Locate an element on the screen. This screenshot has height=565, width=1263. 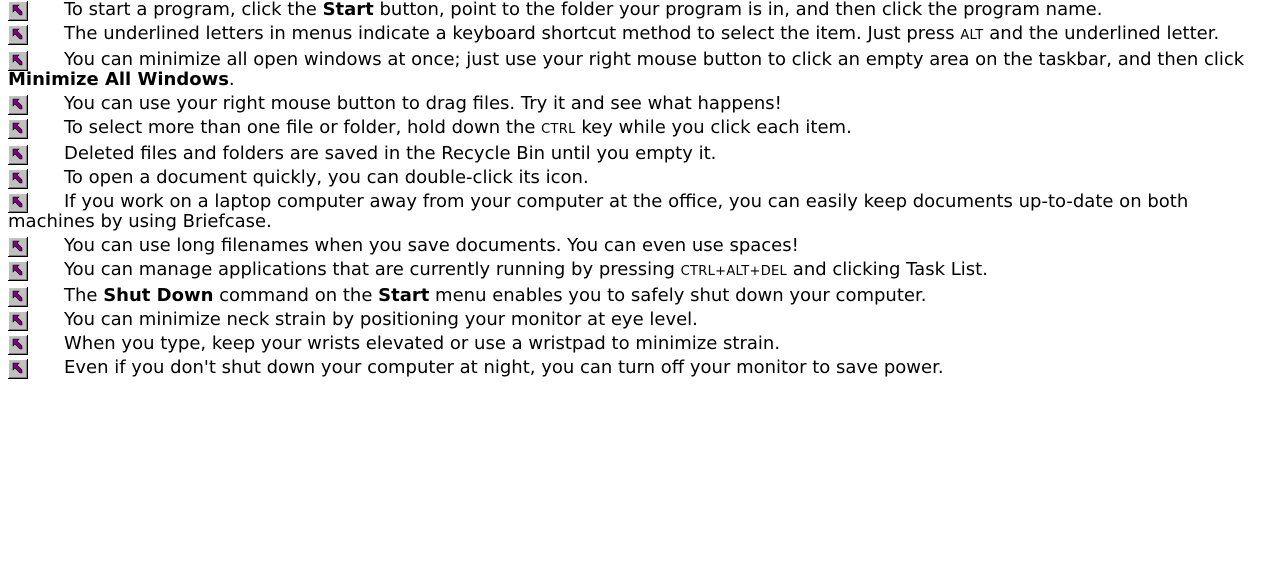
tip-emphasis: Minimize All Windows is located at coordinates (118, 79).